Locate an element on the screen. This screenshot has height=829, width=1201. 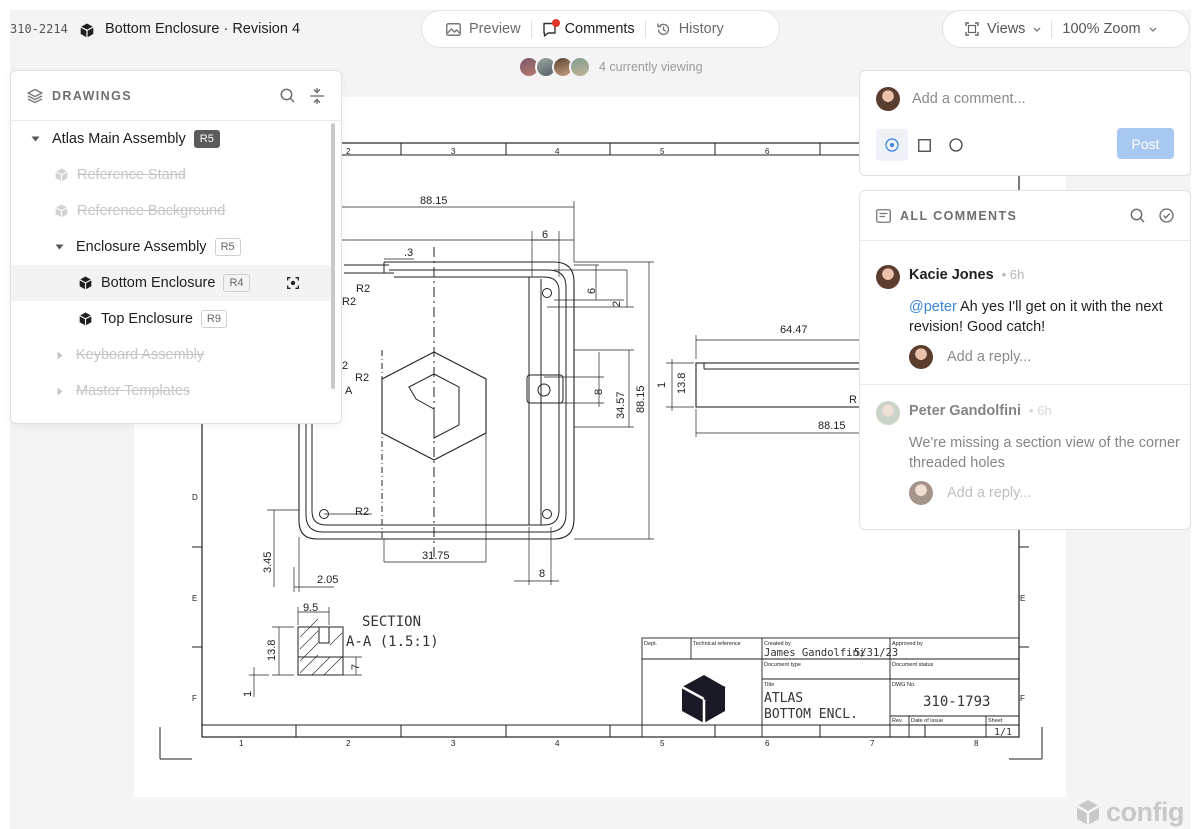
views-dropdown: Views is located at coordinates (1003, 29).